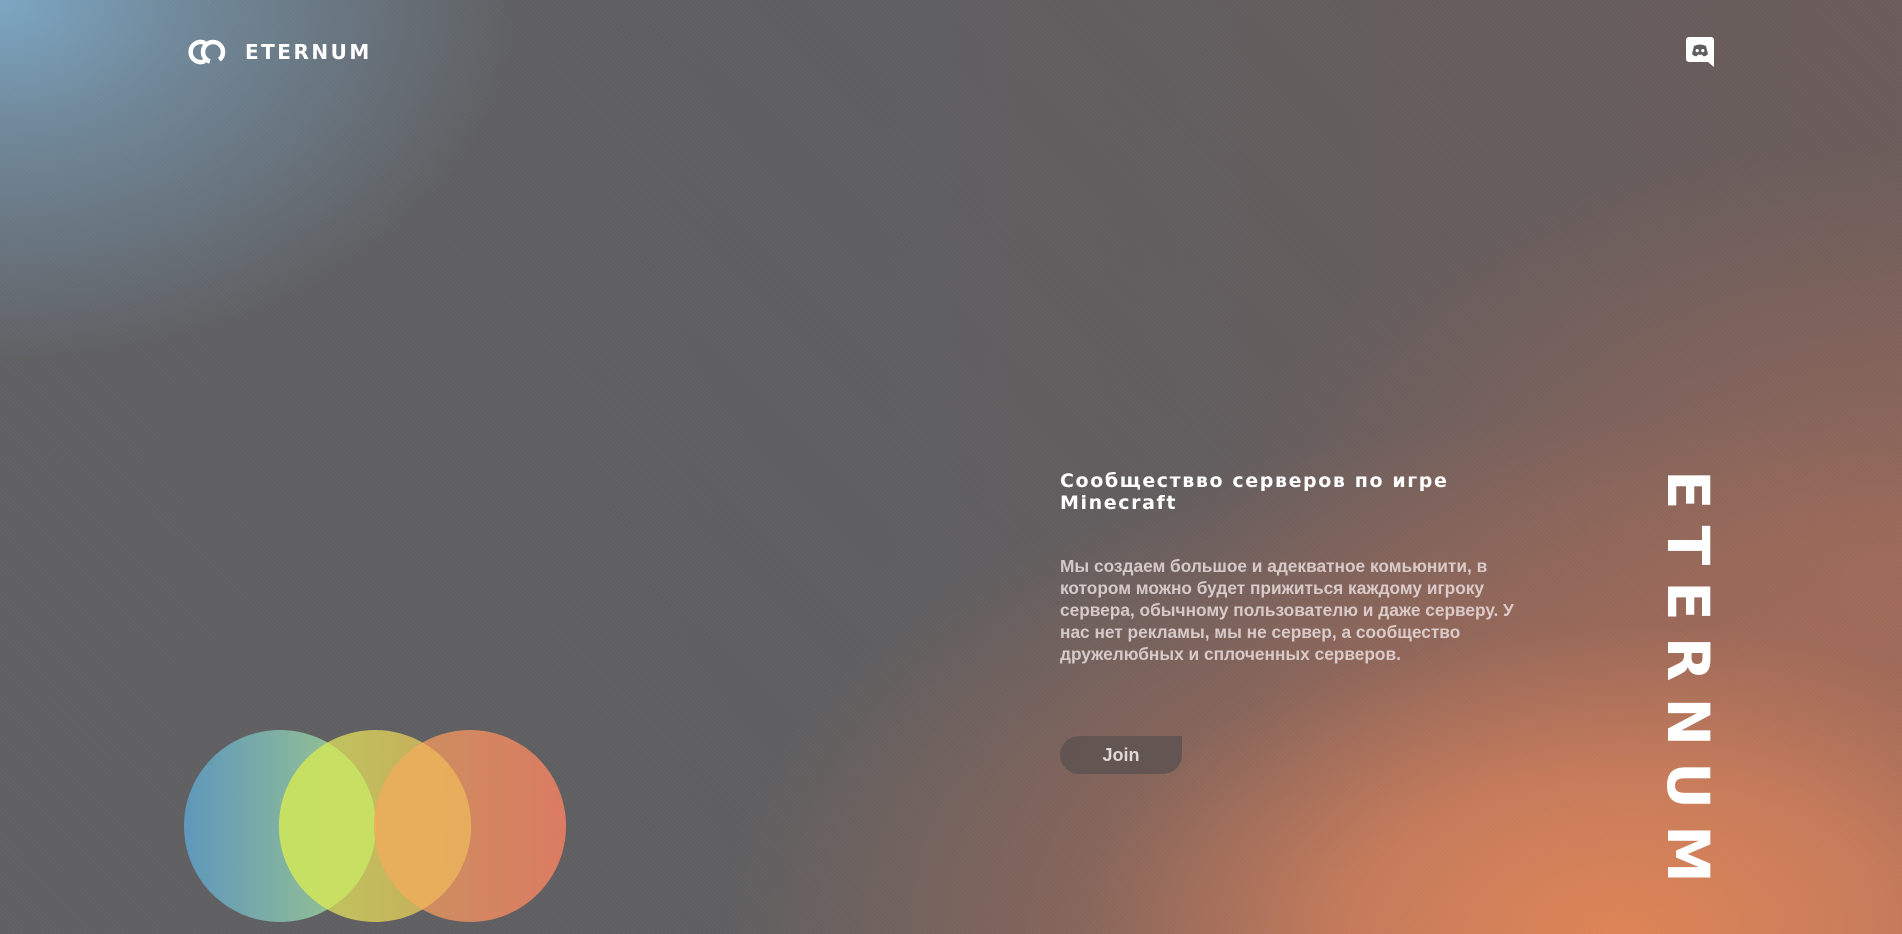  I want to click on site-logo: ETERNUM, so click(278, 52).